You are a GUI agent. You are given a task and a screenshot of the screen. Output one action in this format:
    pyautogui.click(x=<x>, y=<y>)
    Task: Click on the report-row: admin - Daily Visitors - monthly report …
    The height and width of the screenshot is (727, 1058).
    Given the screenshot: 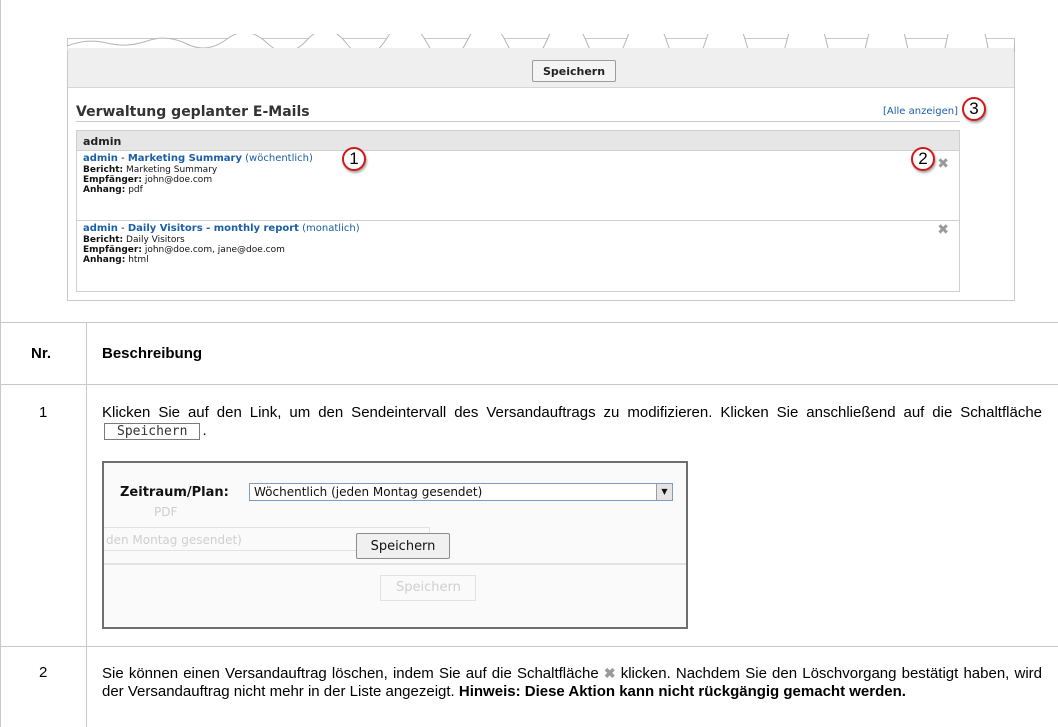 What is the action you would take?
    pyautogui.click(x=518, y=256)
    